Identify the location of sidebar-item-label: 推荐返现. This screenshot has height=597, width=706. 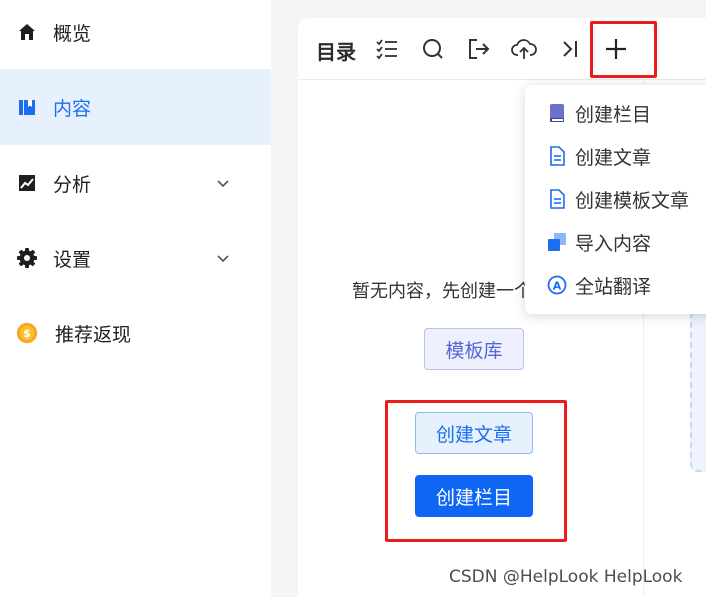
(93, 334).